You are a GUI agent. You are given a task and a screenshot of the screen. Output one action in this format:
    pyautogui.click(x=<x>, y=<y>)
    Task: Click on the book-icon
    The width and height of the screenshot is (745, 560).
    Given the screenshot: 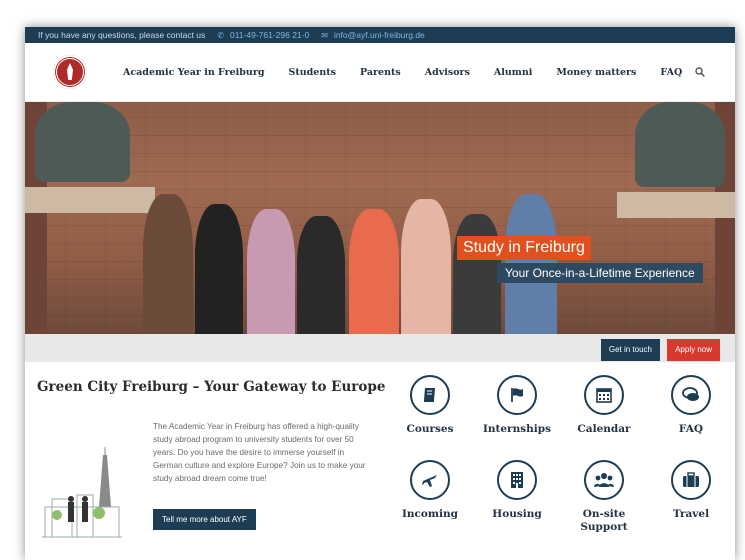 What is the action you would take?
    pyautogui.click(x=430, y=395)
    